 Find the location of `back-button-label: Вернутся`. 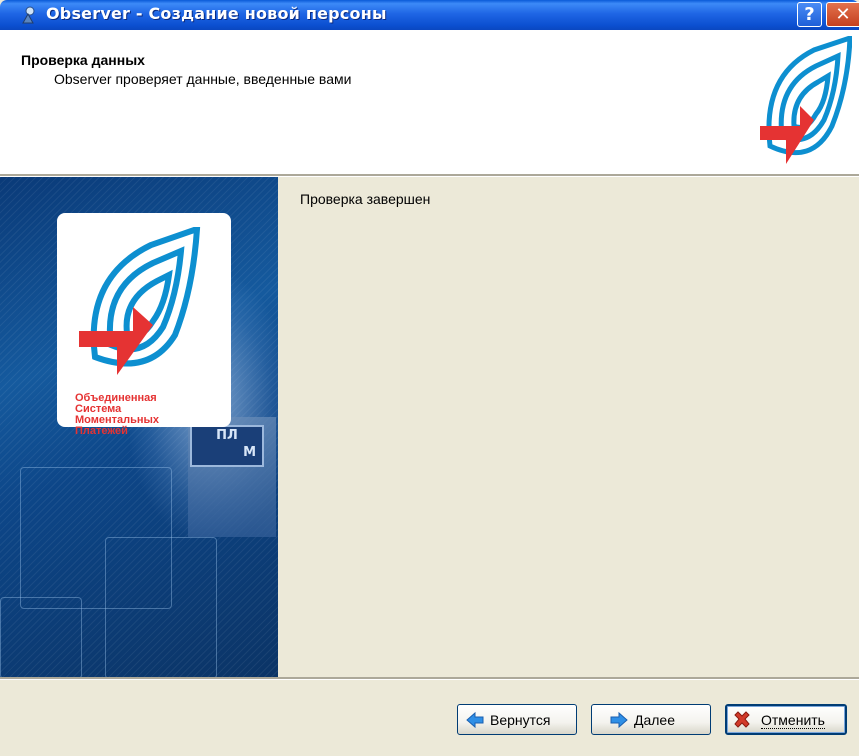

back-button-label: Вернутся is located at coordinates (520, 720).